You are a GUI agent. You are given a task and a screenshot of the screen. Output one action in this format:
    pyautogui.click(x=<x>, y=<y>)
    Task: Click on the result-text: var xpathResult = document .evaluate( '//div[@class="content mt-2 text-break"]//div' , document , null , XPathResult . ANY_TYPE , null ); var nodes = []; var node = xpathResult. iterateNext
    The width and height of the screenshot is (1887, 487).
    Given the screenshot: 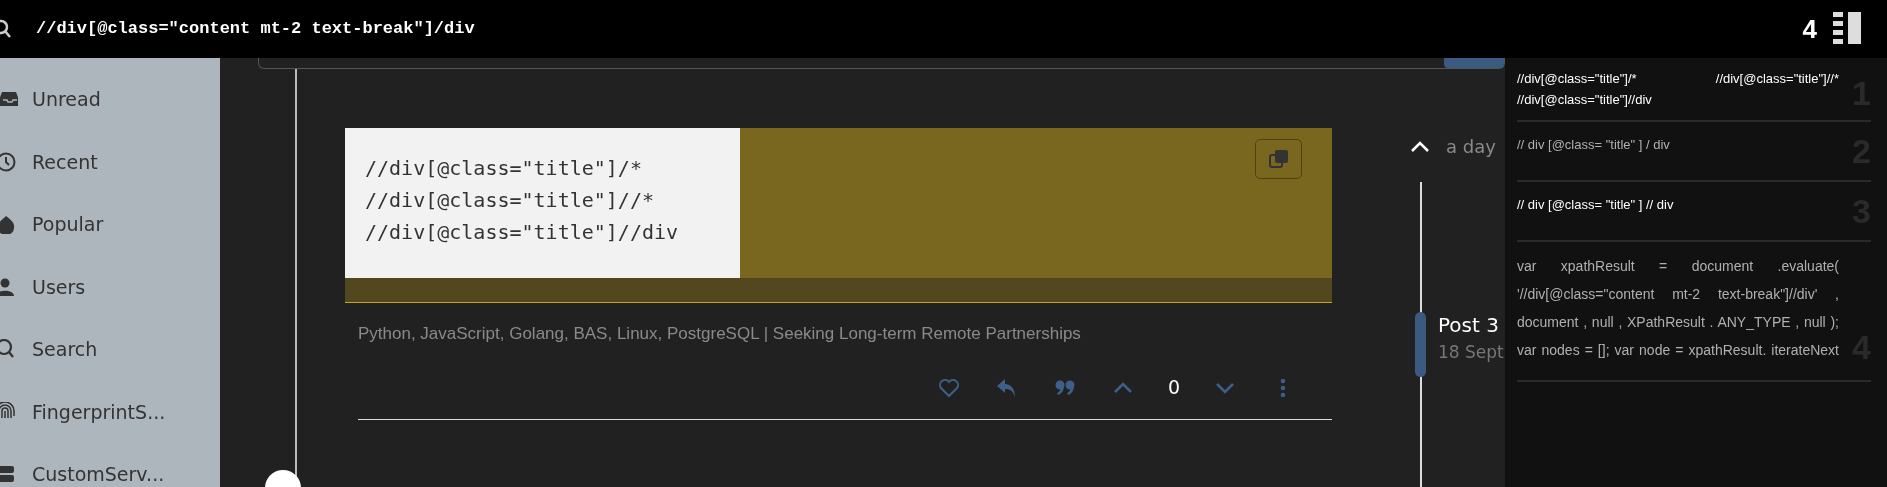 What is the action you would take?
    pyautogui.click(x=1678, y=308)
    